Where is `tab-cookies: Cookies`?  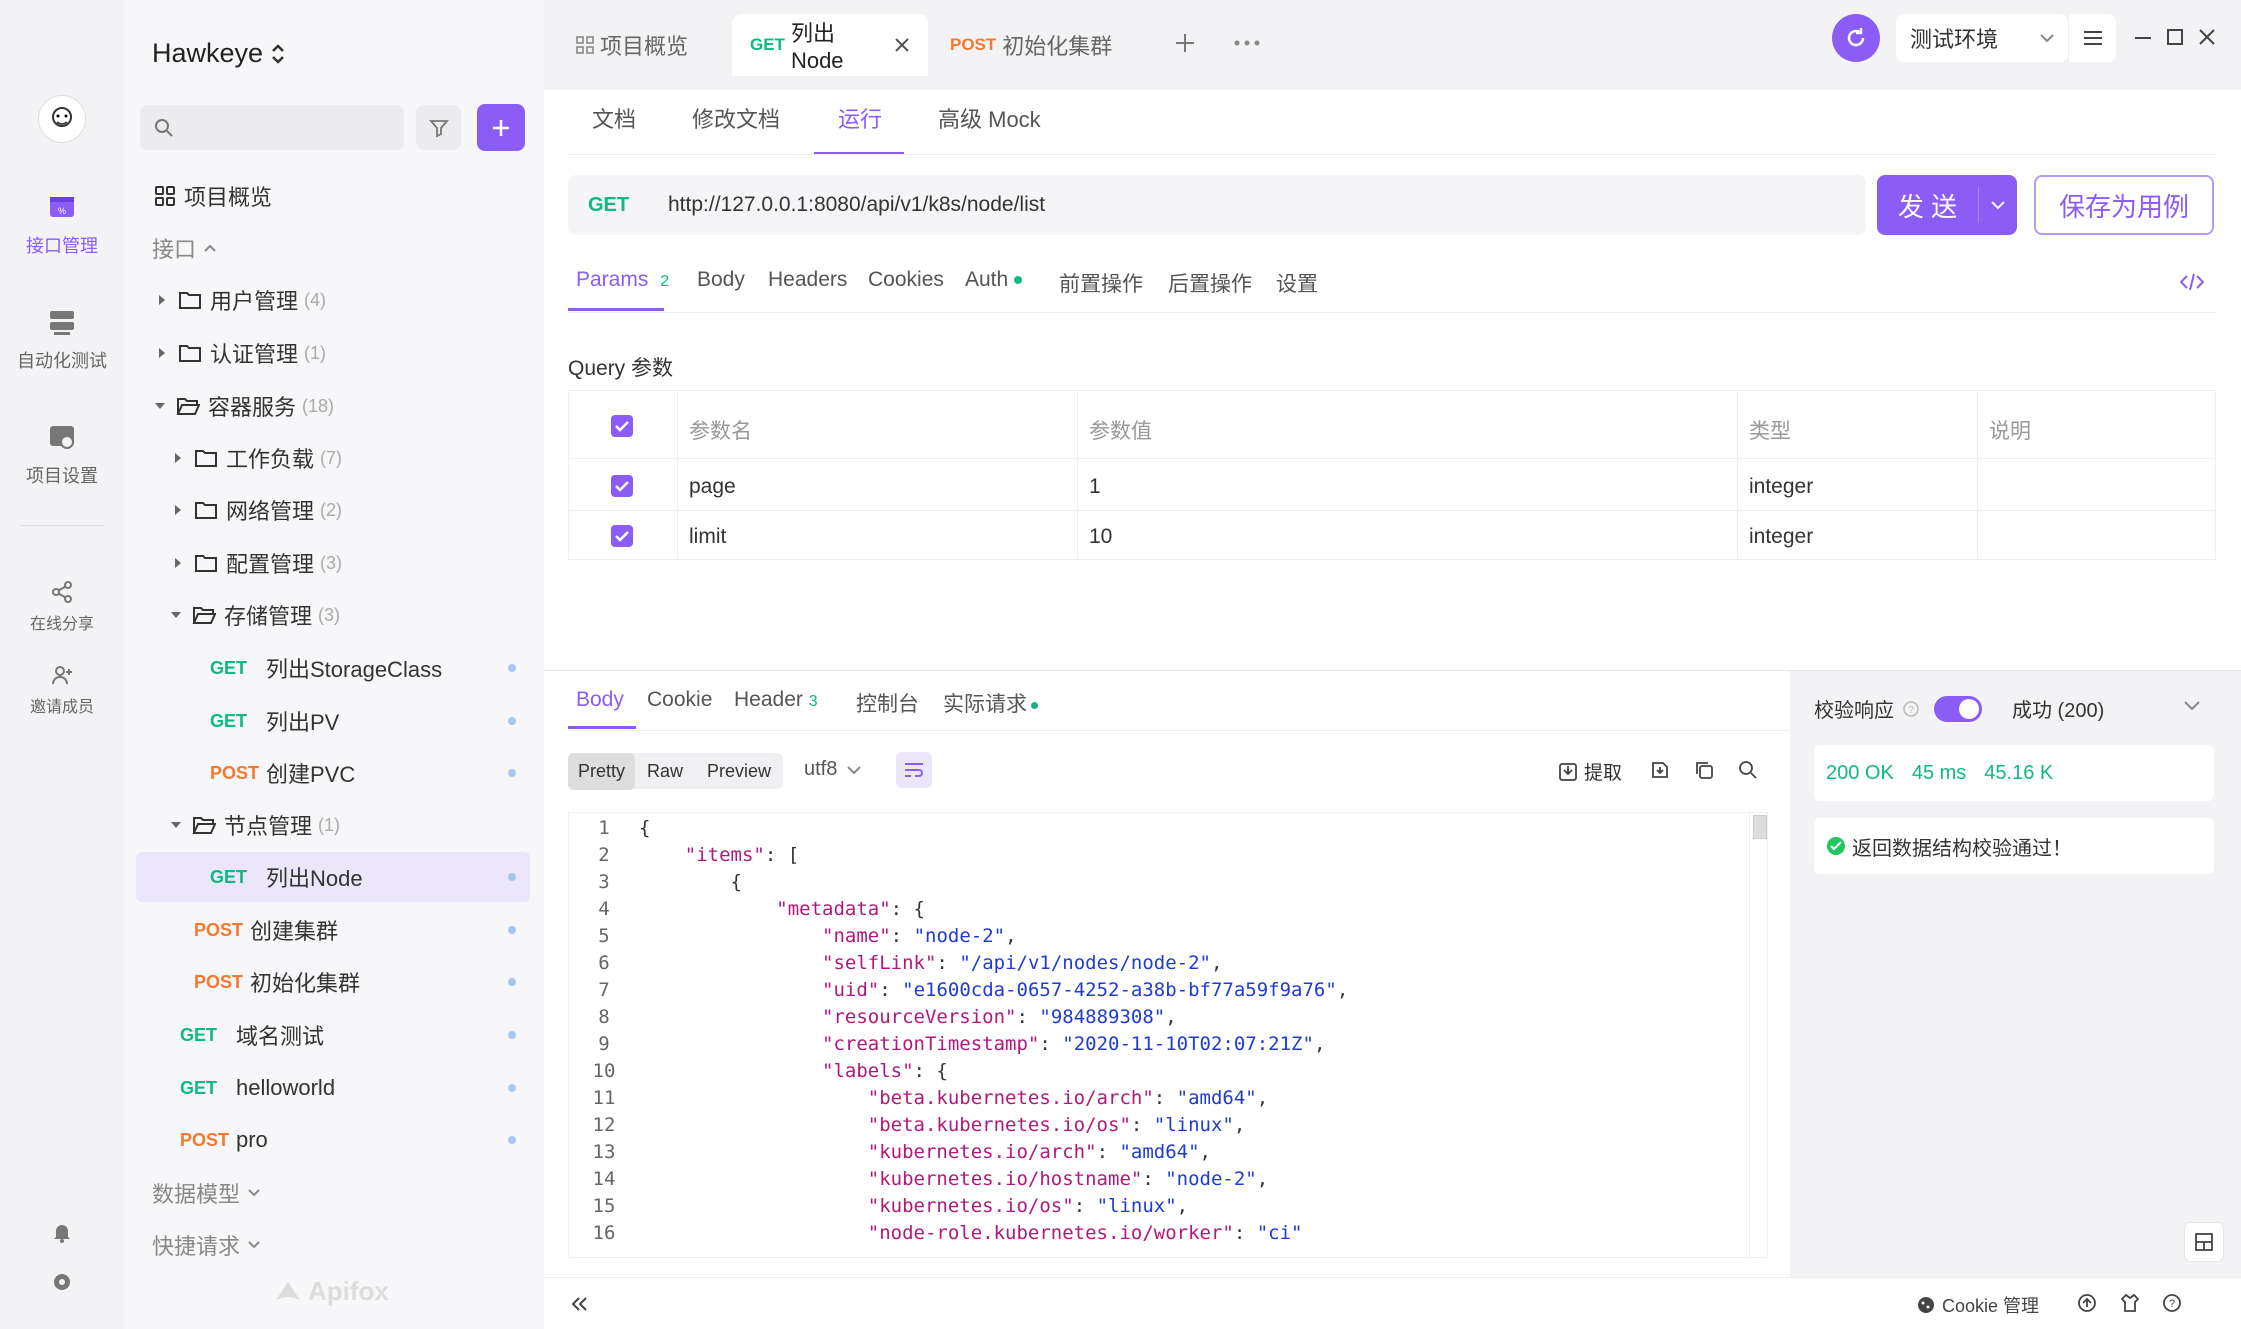
tab-cookies: Cookies is located at coordinates (906, 280).